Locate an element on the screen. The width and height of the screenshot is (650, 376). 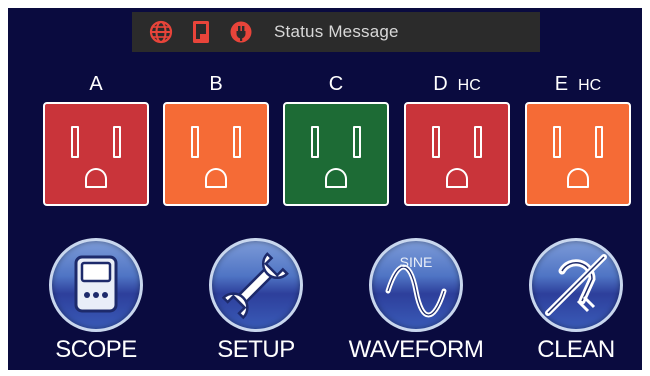
outlet-a-button is located at coordinates (96, 154).